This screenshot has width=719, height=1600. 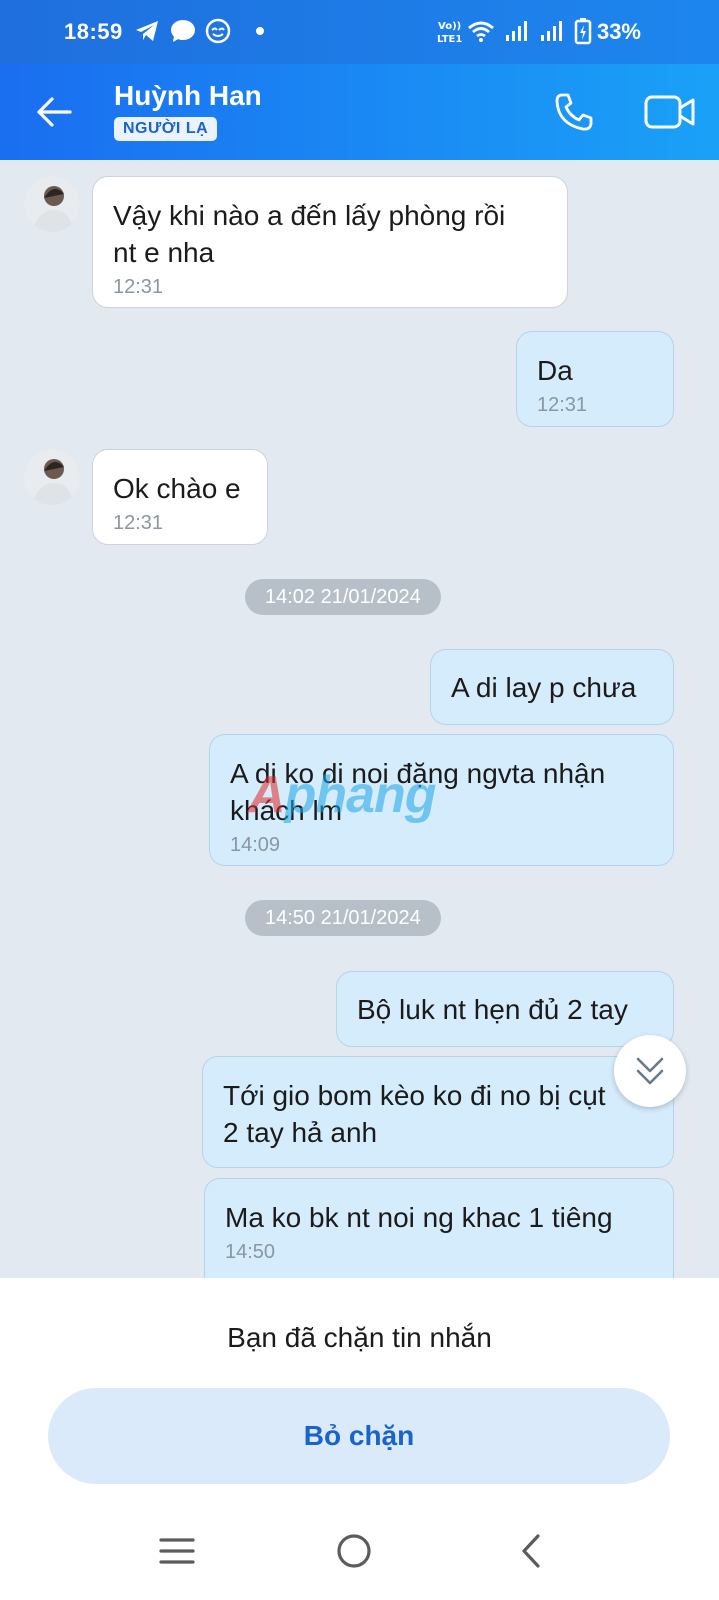 I want to click on message-bubble-incoming: Ok chào e 12:31, so click(x=180, y=497).